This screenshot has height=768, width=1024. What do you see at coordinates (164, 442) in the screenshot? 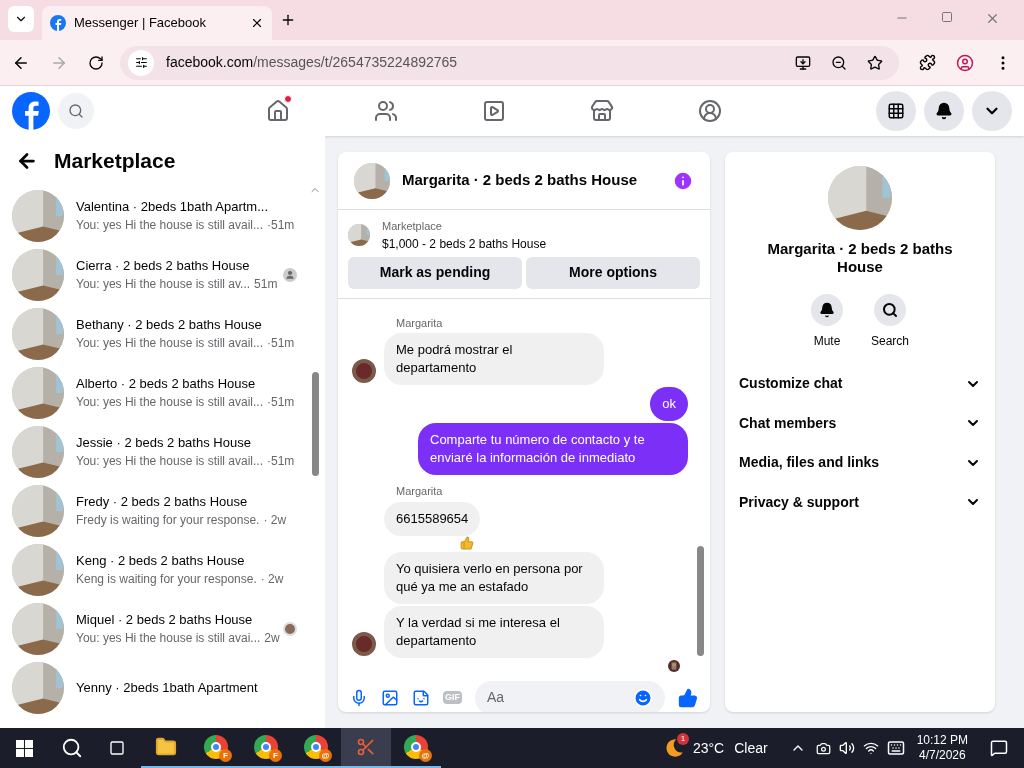
I see `conversation-title: Jessie · 2 beds 2 baths House` at bounding box center [164, 442].